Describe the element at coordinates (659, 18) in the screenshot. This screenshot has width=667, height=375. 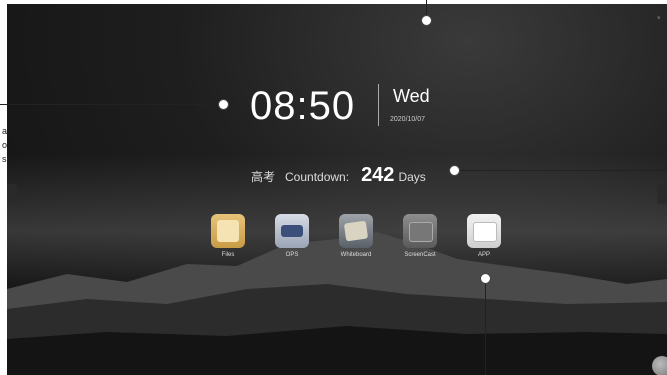
I see `status-icon: ▾` at that location.